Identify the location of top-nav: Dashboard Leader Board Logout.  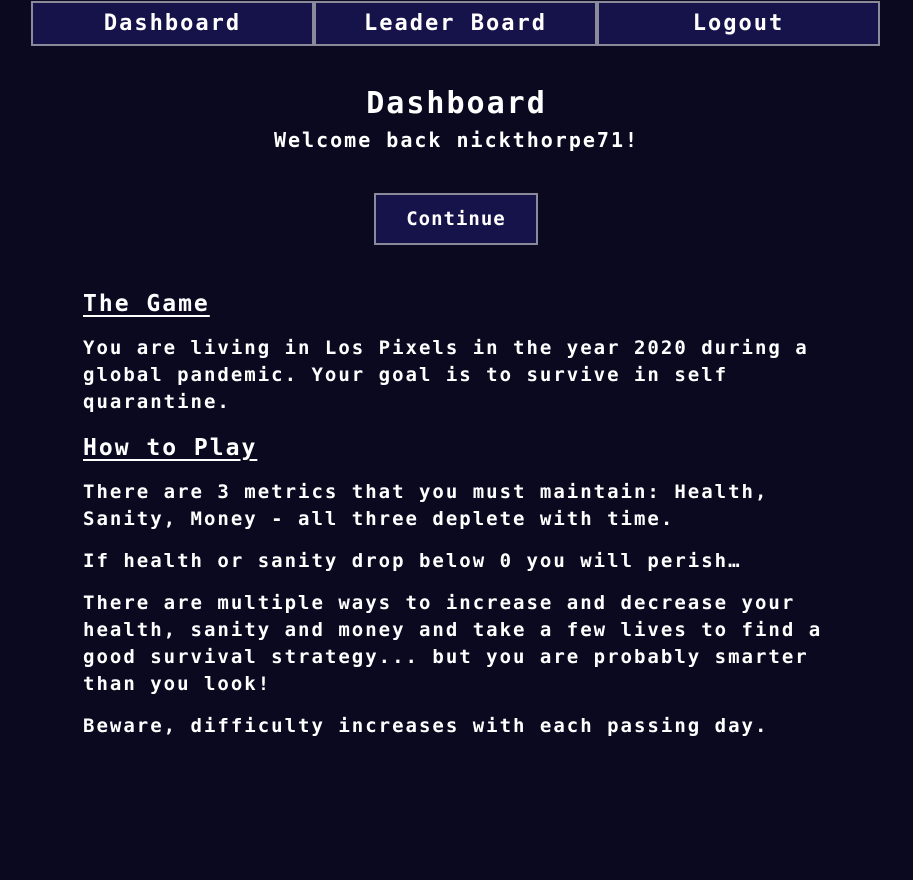
(455, 23).